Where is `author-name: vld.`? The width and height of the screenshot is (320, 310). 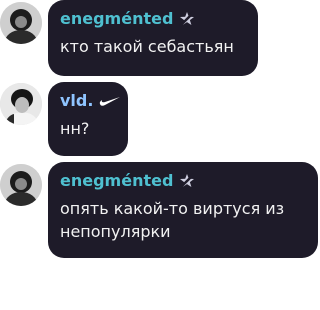 author-name: vld. is located at coordinates (76, 101).